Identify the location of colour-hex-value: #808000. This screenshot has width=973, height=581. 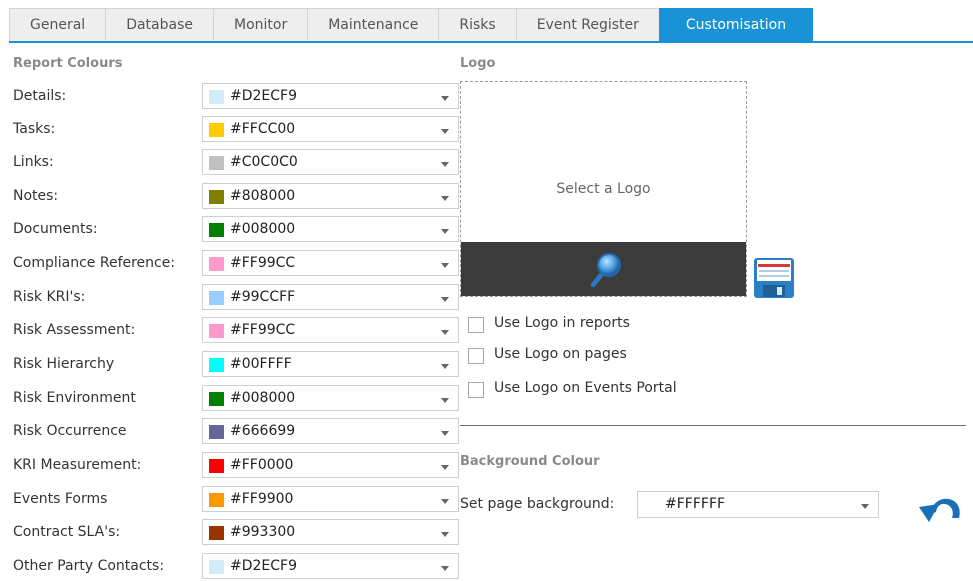
(263, 196).